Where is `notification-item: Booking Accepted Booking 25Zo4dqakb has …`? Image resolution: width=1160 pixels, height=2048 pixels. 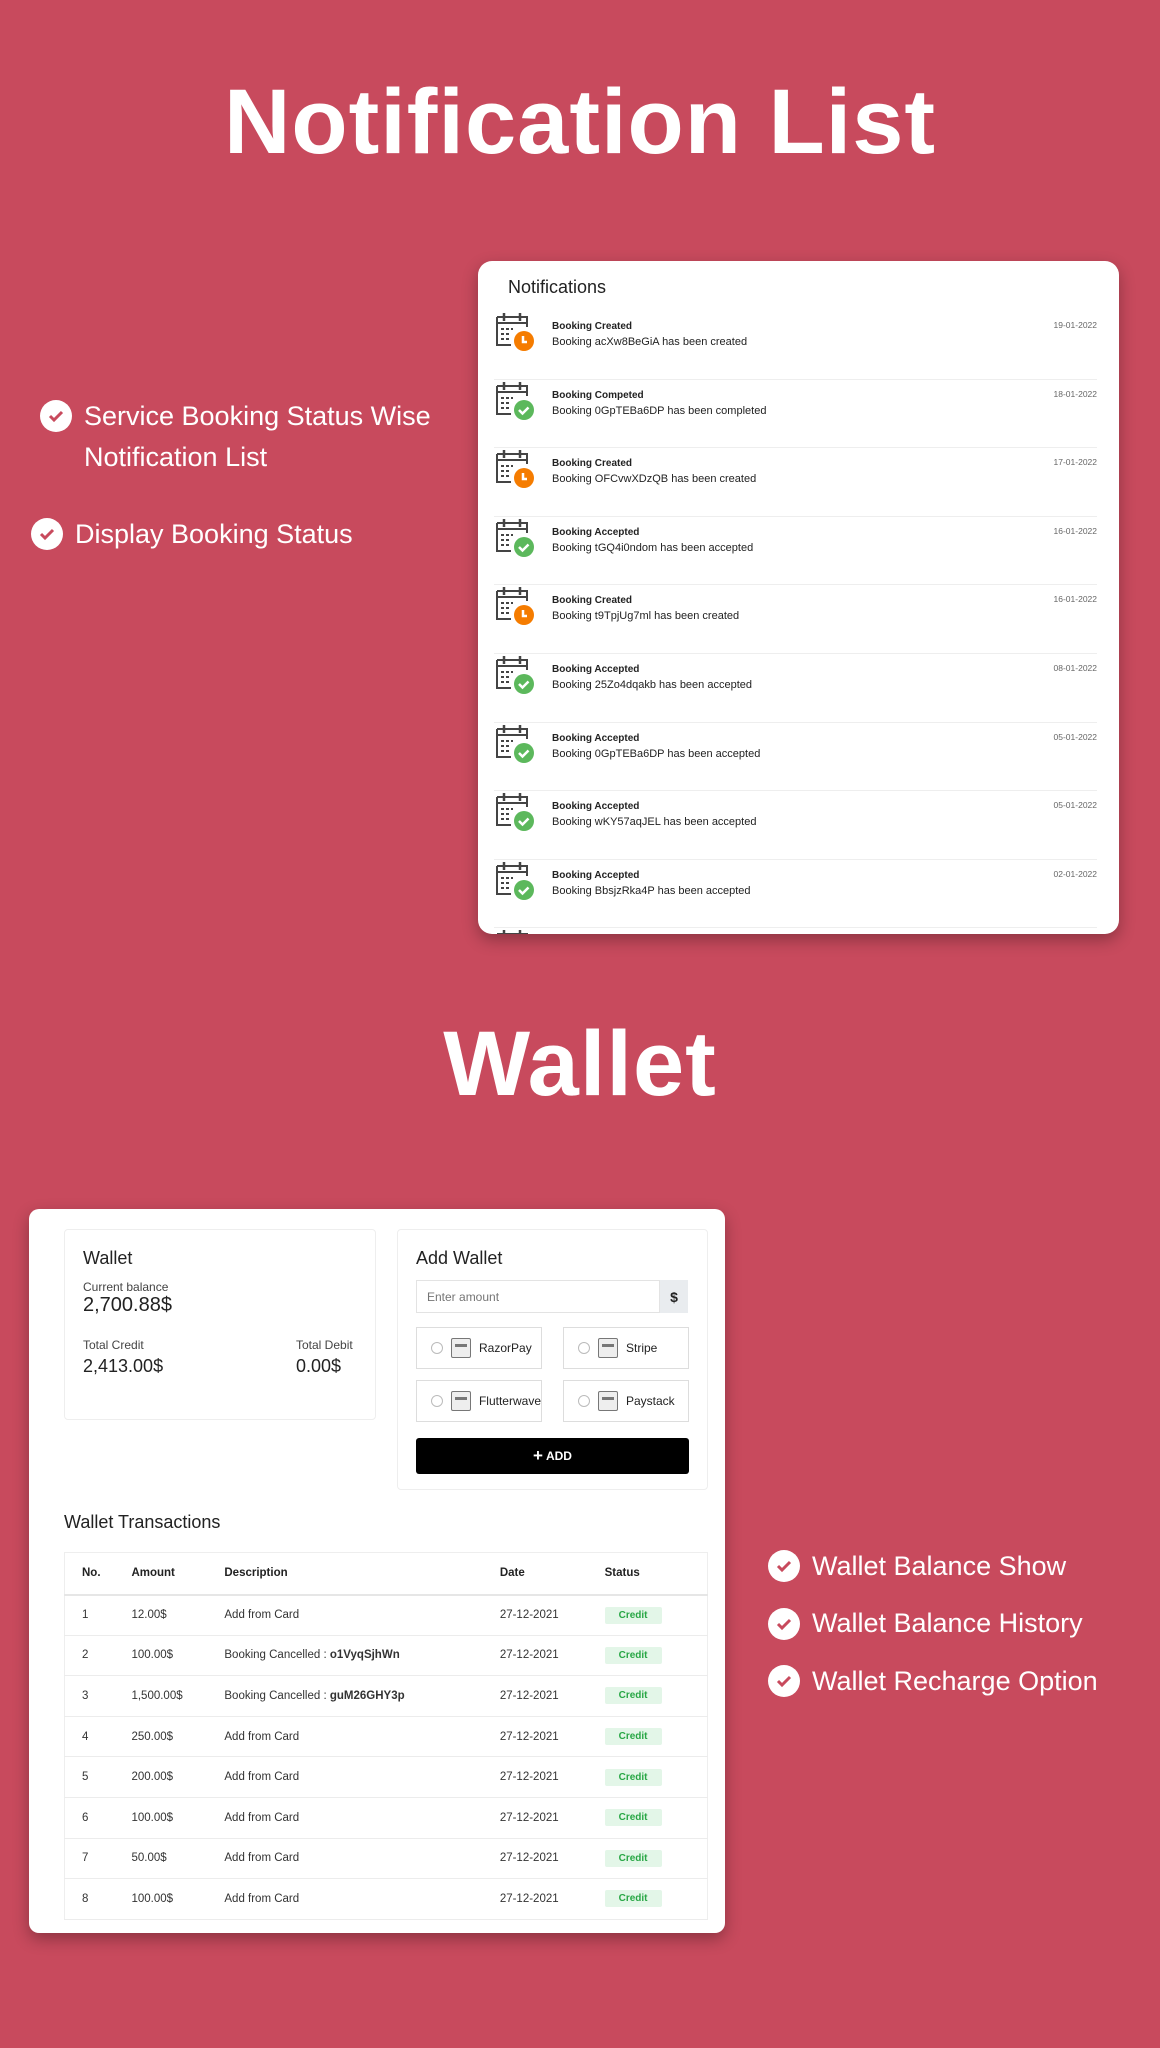 notification-item: Booking Accepted Booking 25Zo4dqakb has … is located at coordinates (795, 688).